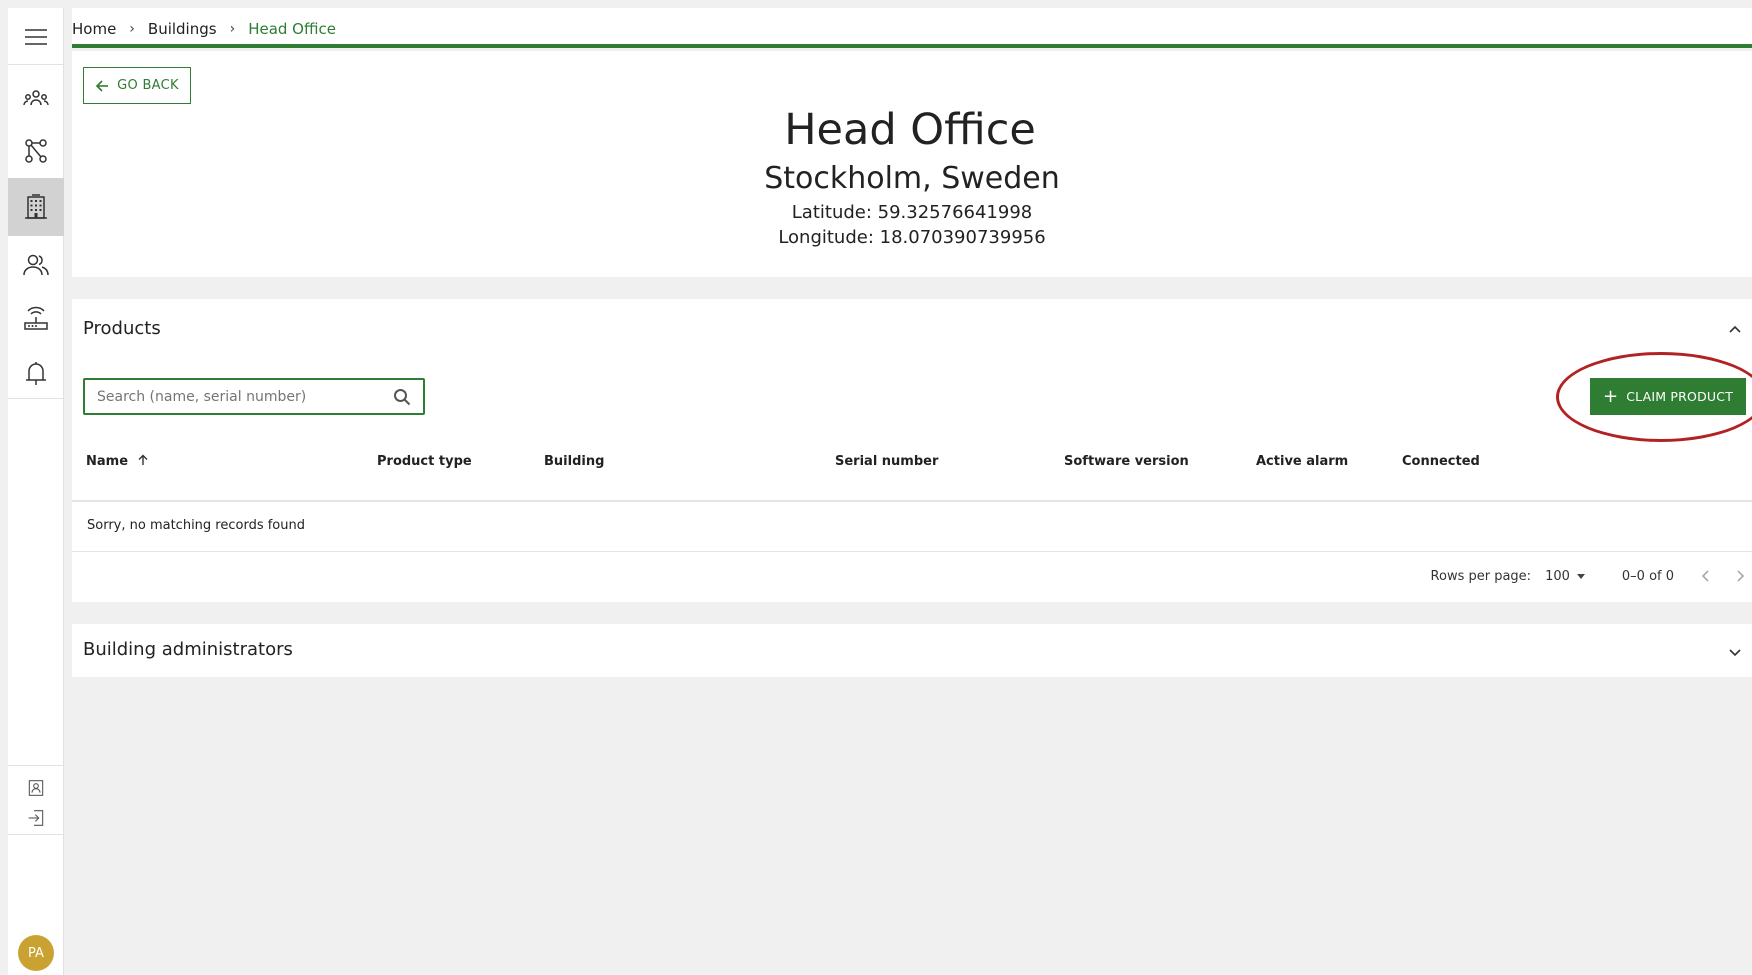 Image resolution: width=1752 pixels, height=975 pixels. I want to click on logout-icon, so click(36, 818).